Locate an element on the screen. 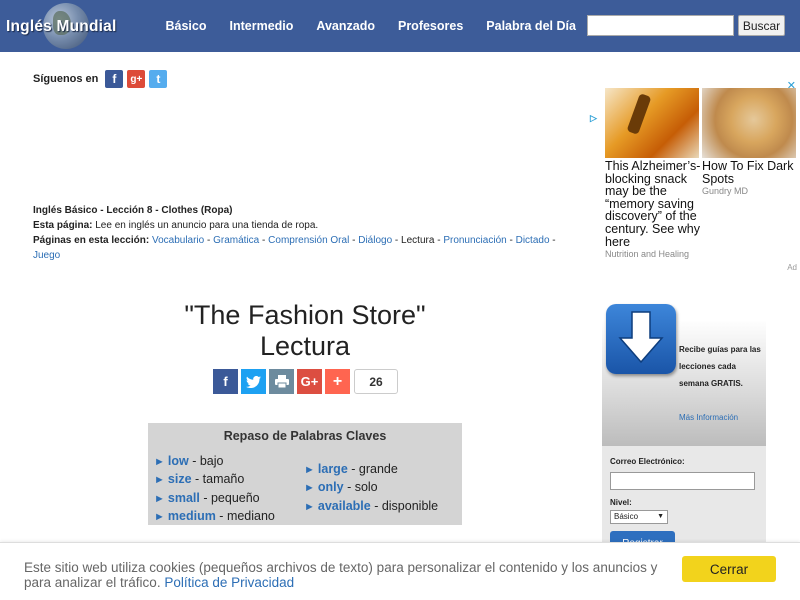 The image size is (800, 600). privacy-policy-link: Política de Privacidad is located at coordinates (229, 582).